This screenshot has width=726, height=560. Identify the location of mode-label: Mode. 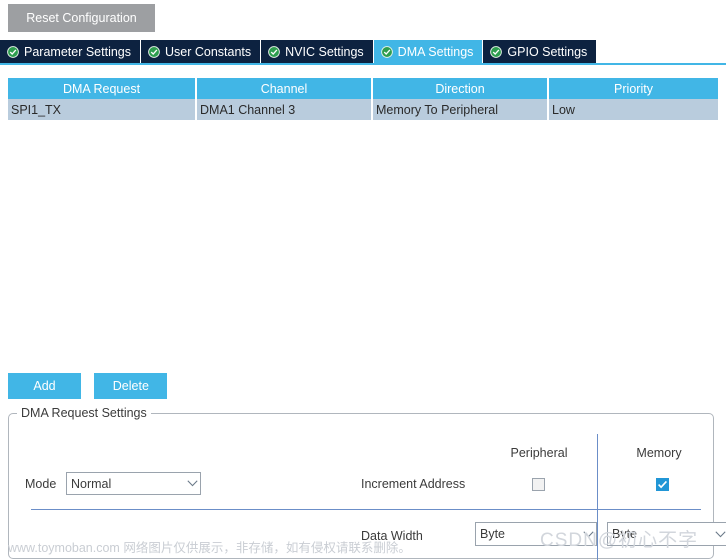
(41, 484).